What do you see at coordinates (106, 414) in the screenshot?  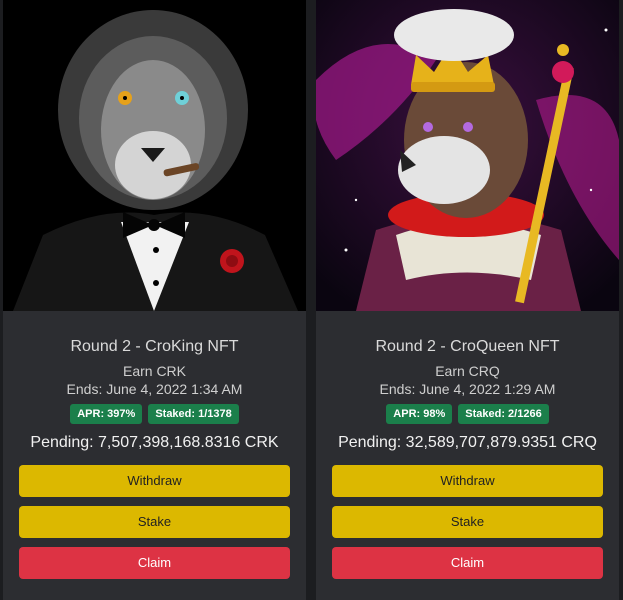 I see `apr-badge: APR: 397%` at bounding box center [106, 414].